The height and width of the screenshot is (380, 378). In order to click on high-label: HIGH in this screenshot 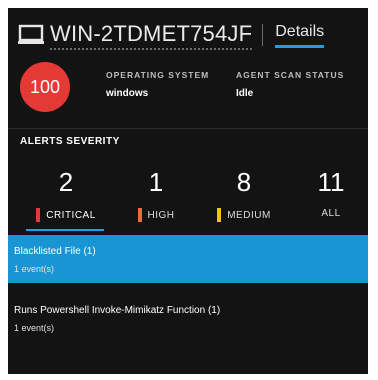, I will do `click(161, 215)`.